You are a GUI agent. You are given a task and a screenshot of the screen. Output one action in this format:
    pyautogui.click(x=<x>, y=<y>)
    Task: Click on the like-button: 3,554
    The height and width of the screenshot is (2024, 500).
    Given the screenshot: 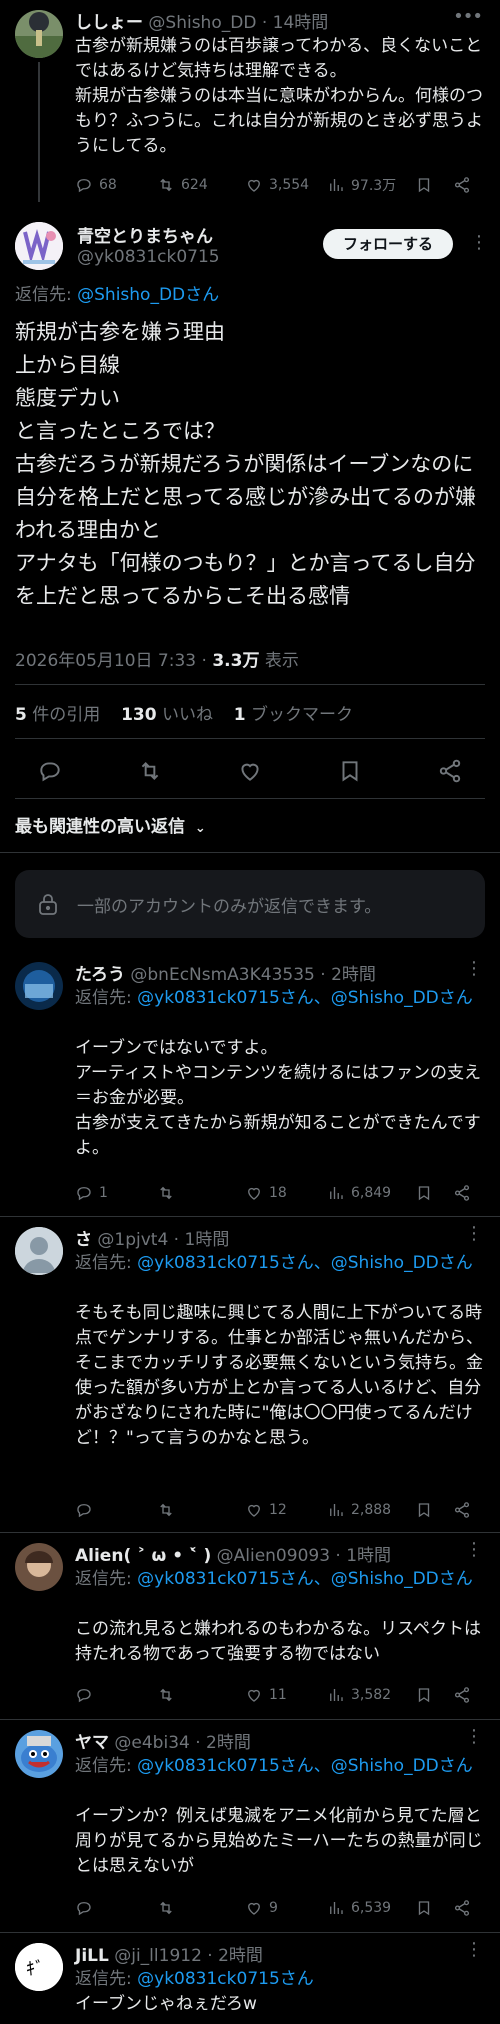 What is the action you would take?
    pyautogui.click(x=277, y=185)
    